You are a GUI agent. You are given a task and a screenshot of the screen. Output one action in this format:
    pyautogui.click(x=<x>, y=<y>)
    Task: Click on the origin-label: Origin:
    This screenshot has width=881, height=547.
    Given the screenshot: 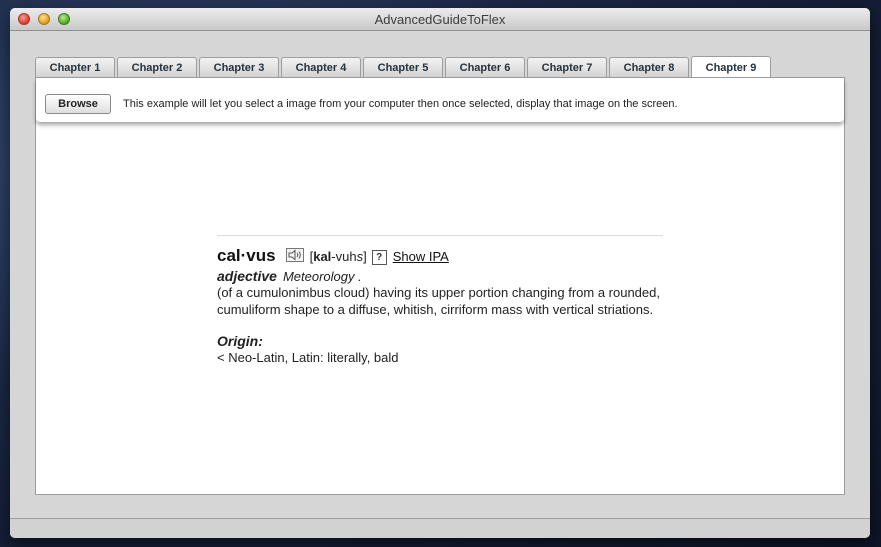 What is the action you would take?
    pyautogui.click(x=240, y=341)
    